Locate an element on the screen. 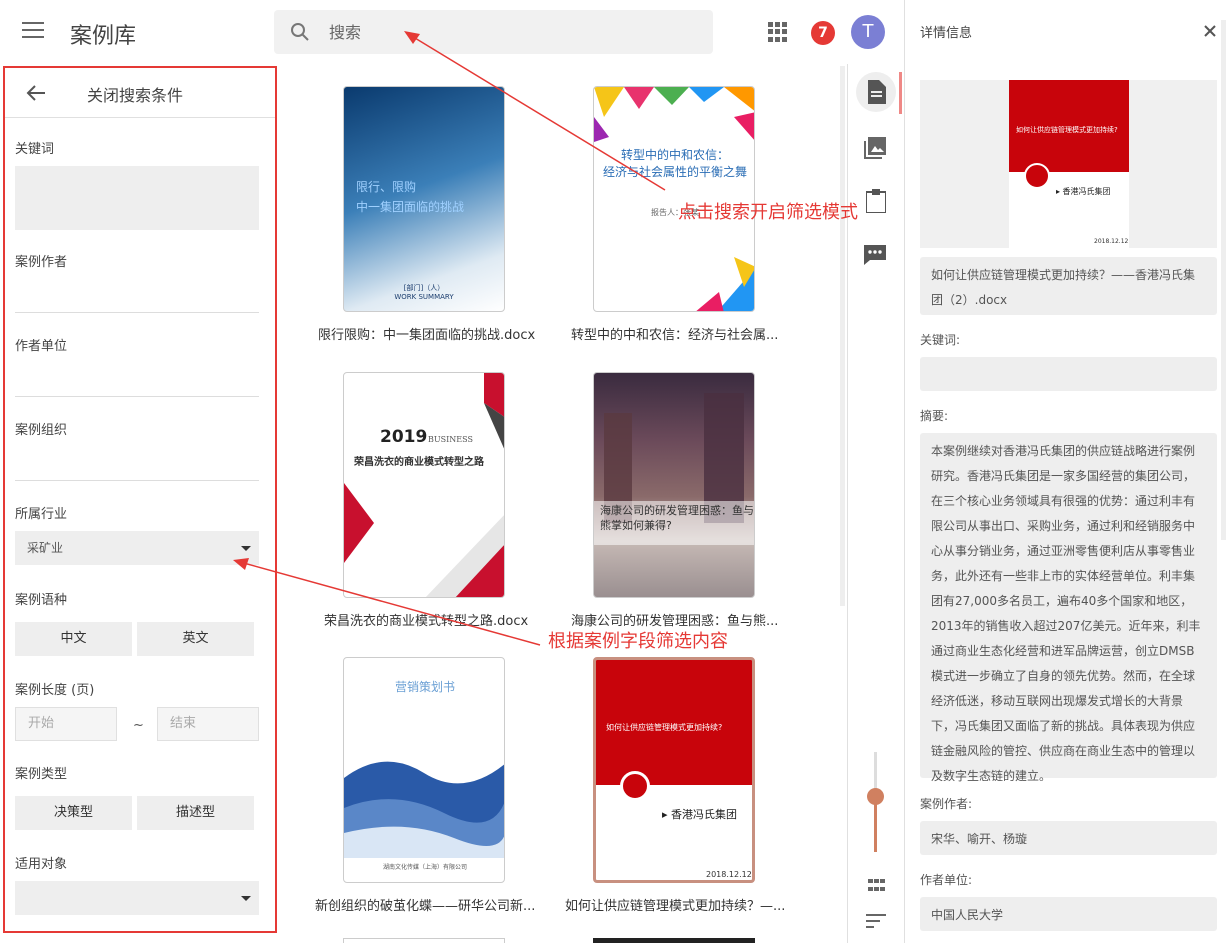 The width and height of the screenshot is (1228, 943). type-decision-button: 决策型 is located at coordinates (73, 813).